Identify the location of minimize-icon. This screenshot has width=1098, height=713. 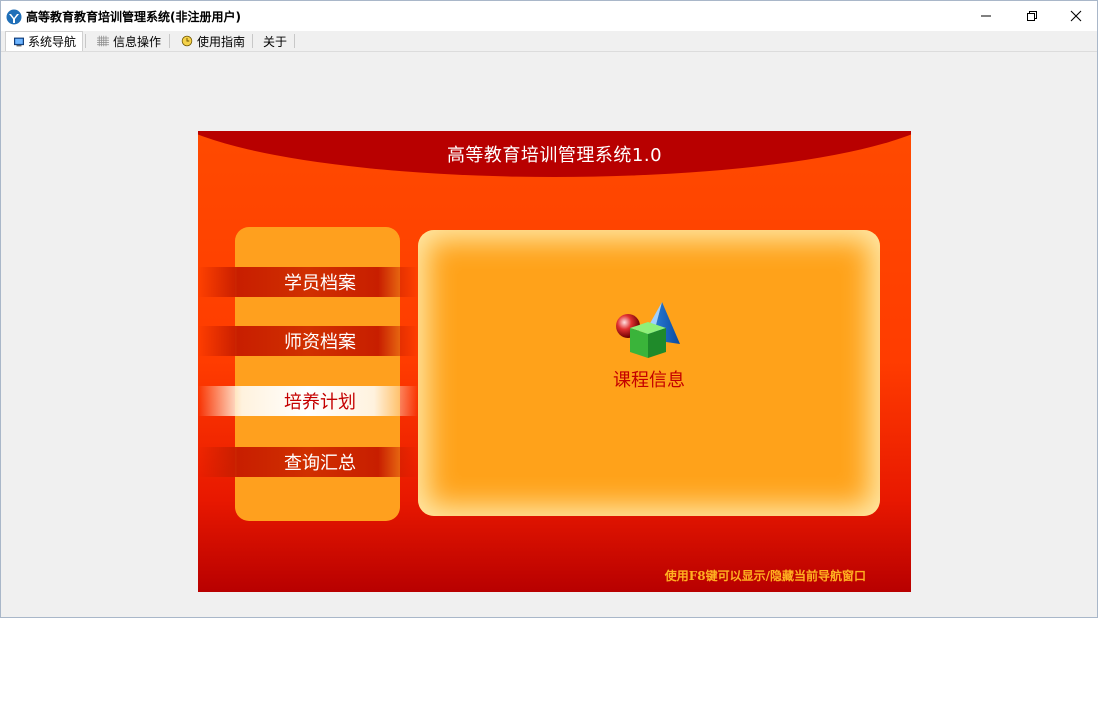
(986, 16).